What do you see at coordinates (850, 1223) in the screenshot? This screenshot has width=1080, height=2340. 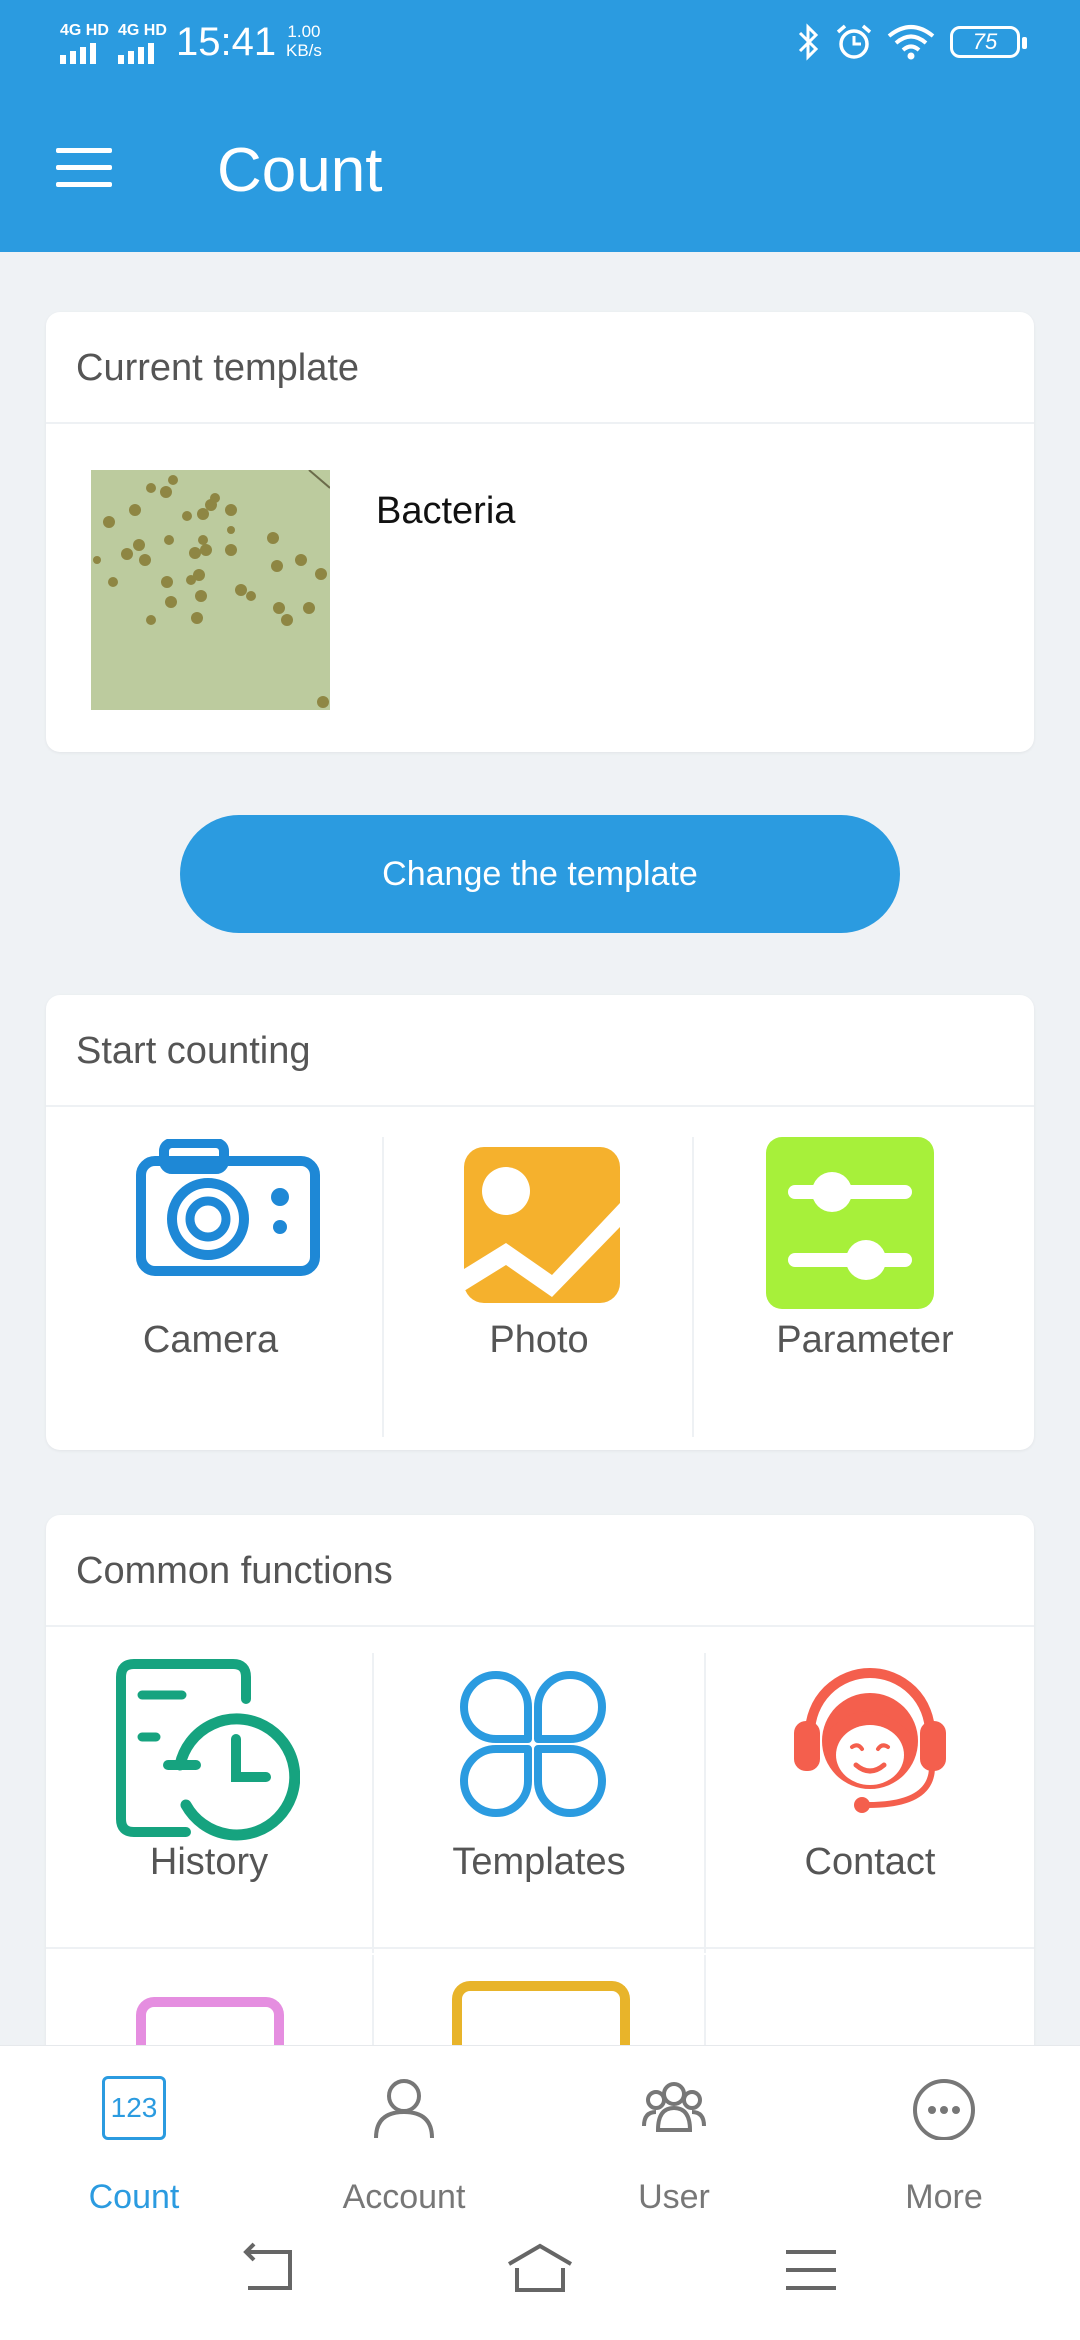 I see `sliders-icon` at bounding box center [850, 1223].